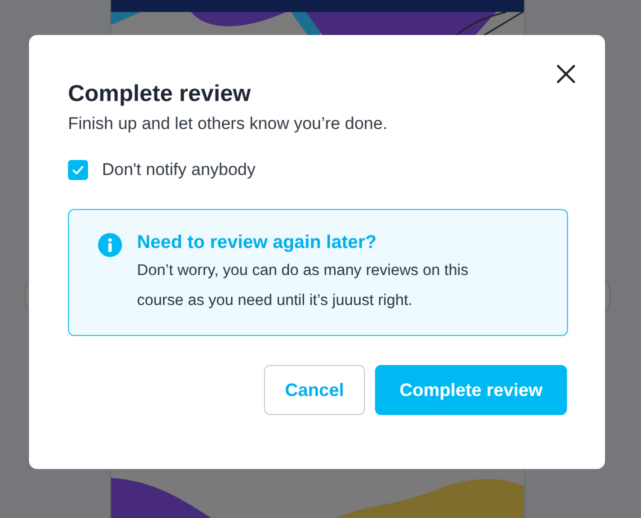 The image size is (641, 518). What do you see at coordinates (179, 170) in the screenshot?
I see `checkbox-label: Don't notify anybody` at bounding box center [179, 170].